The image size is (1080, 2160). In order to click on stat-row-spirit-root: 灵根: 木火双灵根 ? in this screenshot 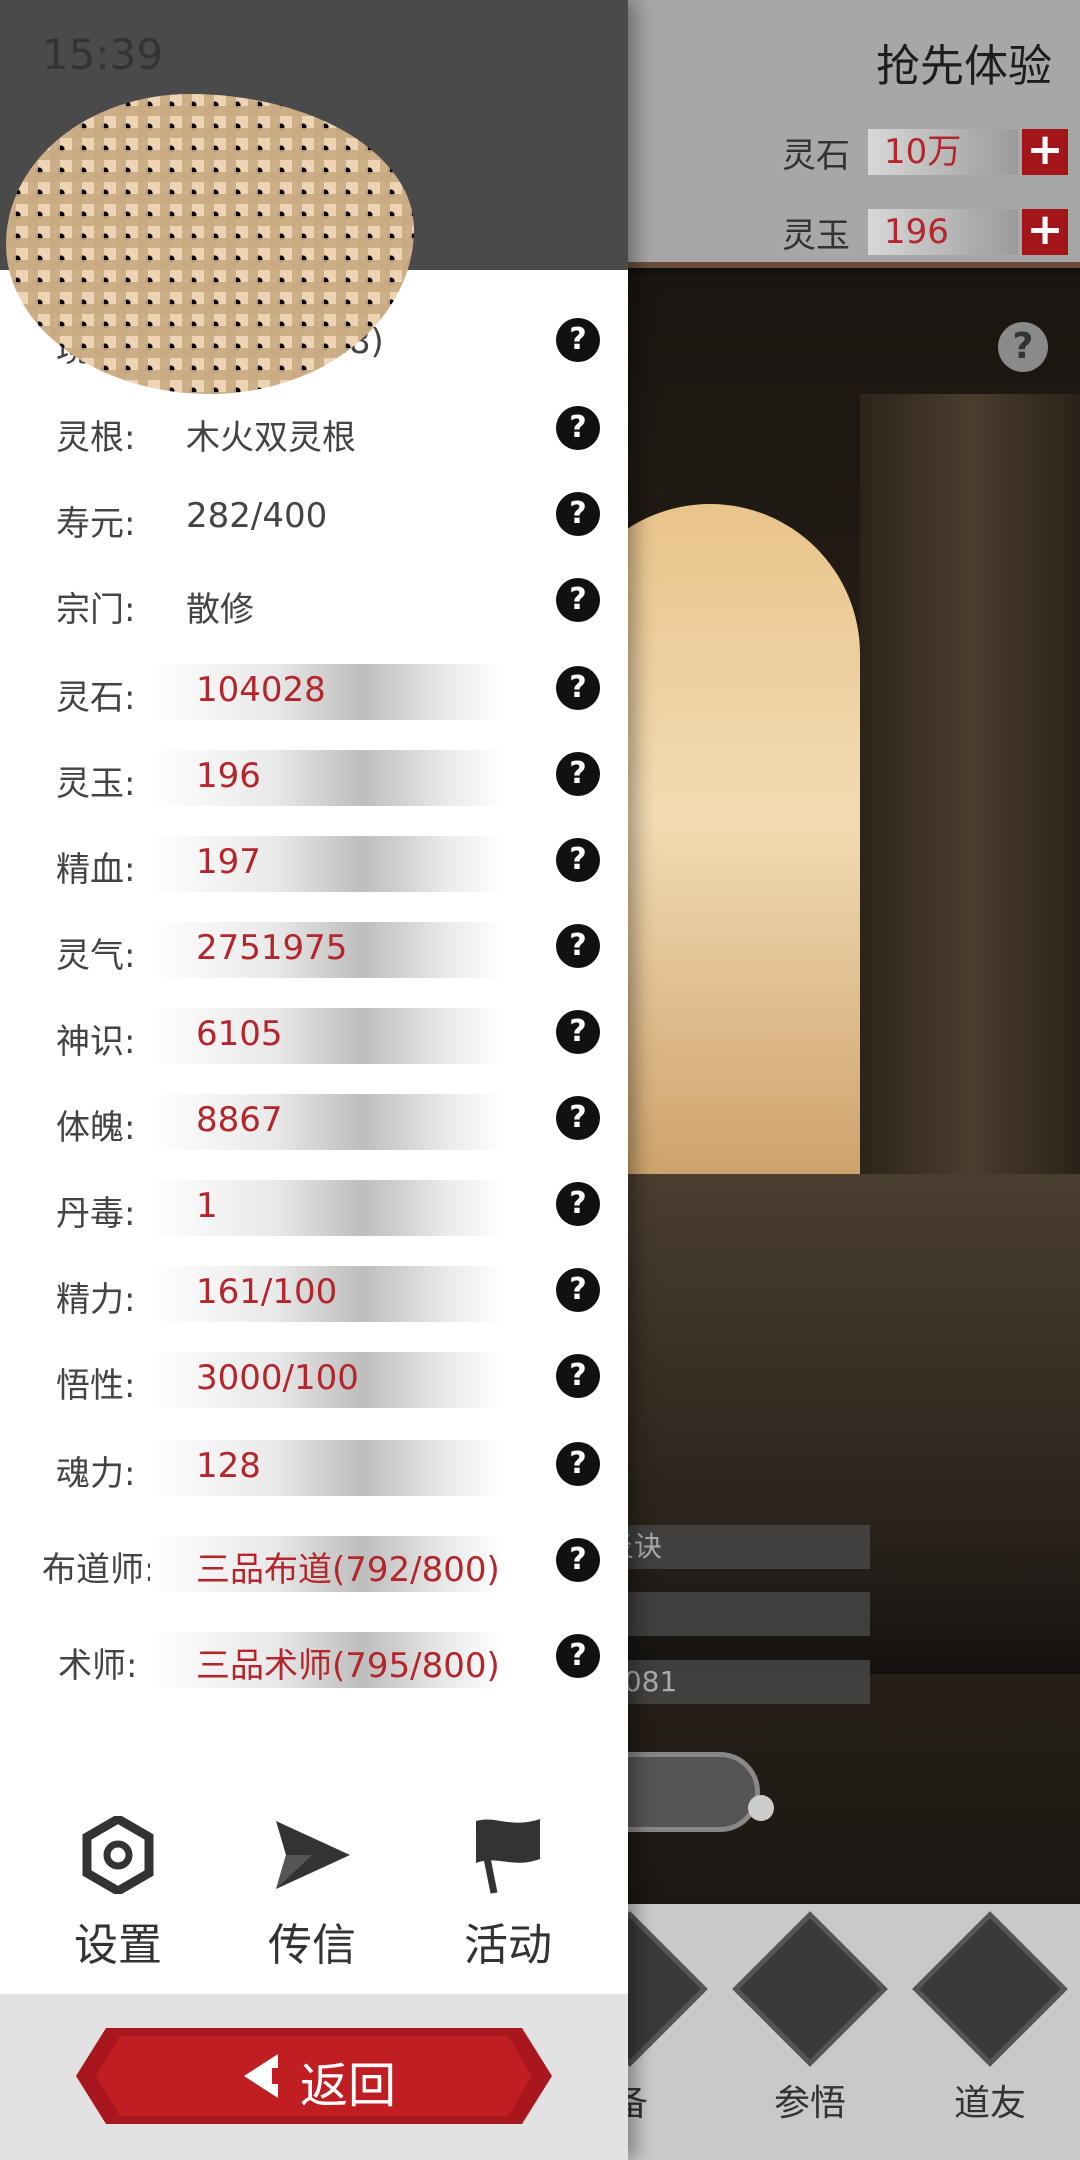, I will do `click(314, 433)`.